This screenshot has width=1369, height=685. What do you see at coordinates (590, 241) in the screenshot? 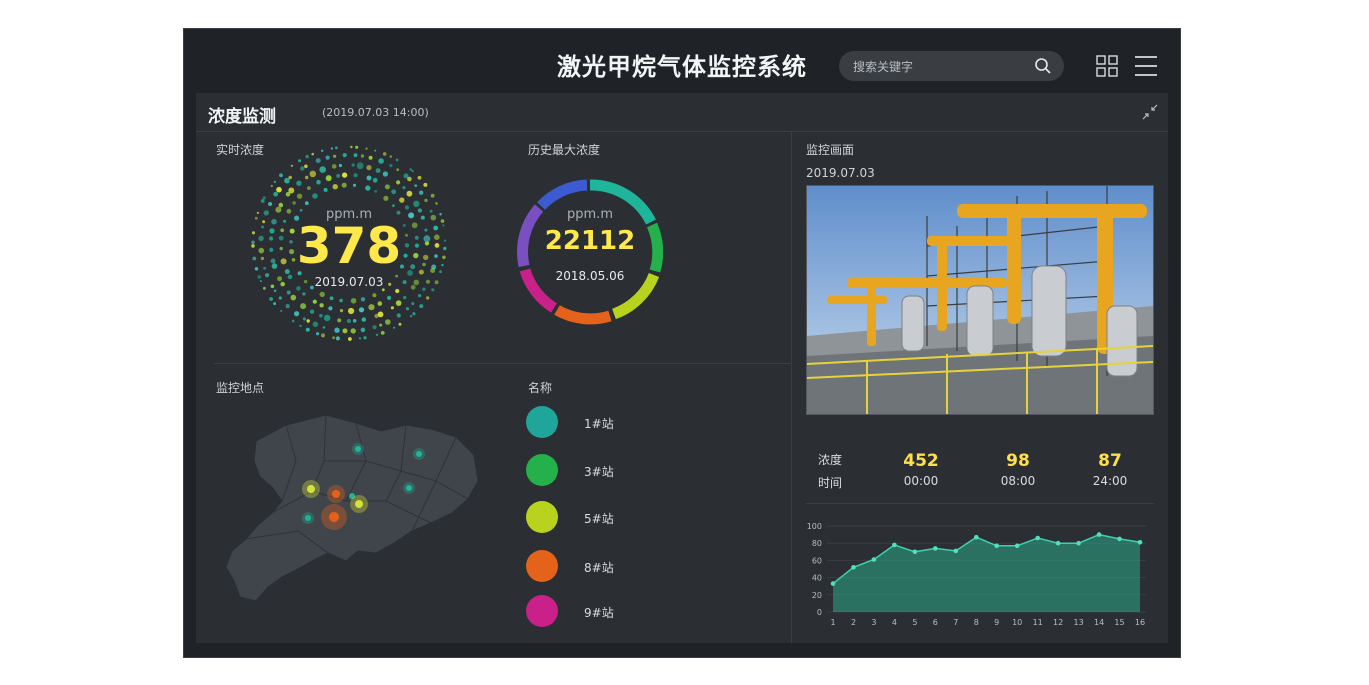
I see `history-max-value: 22112` at bounding box center [590, 241].